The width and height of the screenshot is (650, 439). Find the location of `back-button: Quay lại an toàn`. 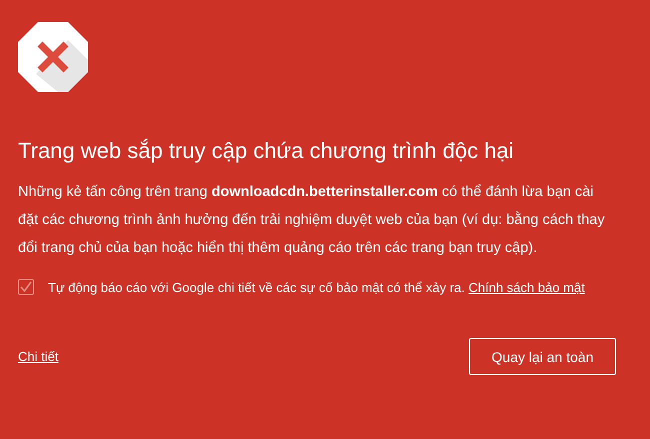

back-button: Quay lại an toàn is located at coordinates (542, 356).